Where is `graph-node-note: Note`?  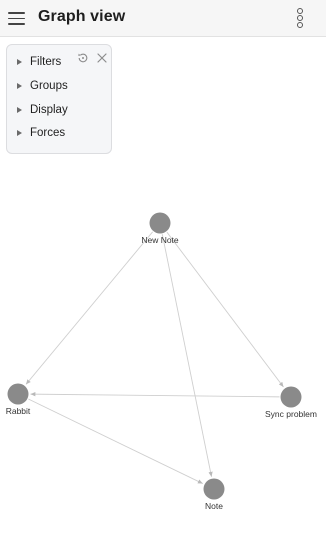
graph-node-note: Note is located at coordinates (214, 495).